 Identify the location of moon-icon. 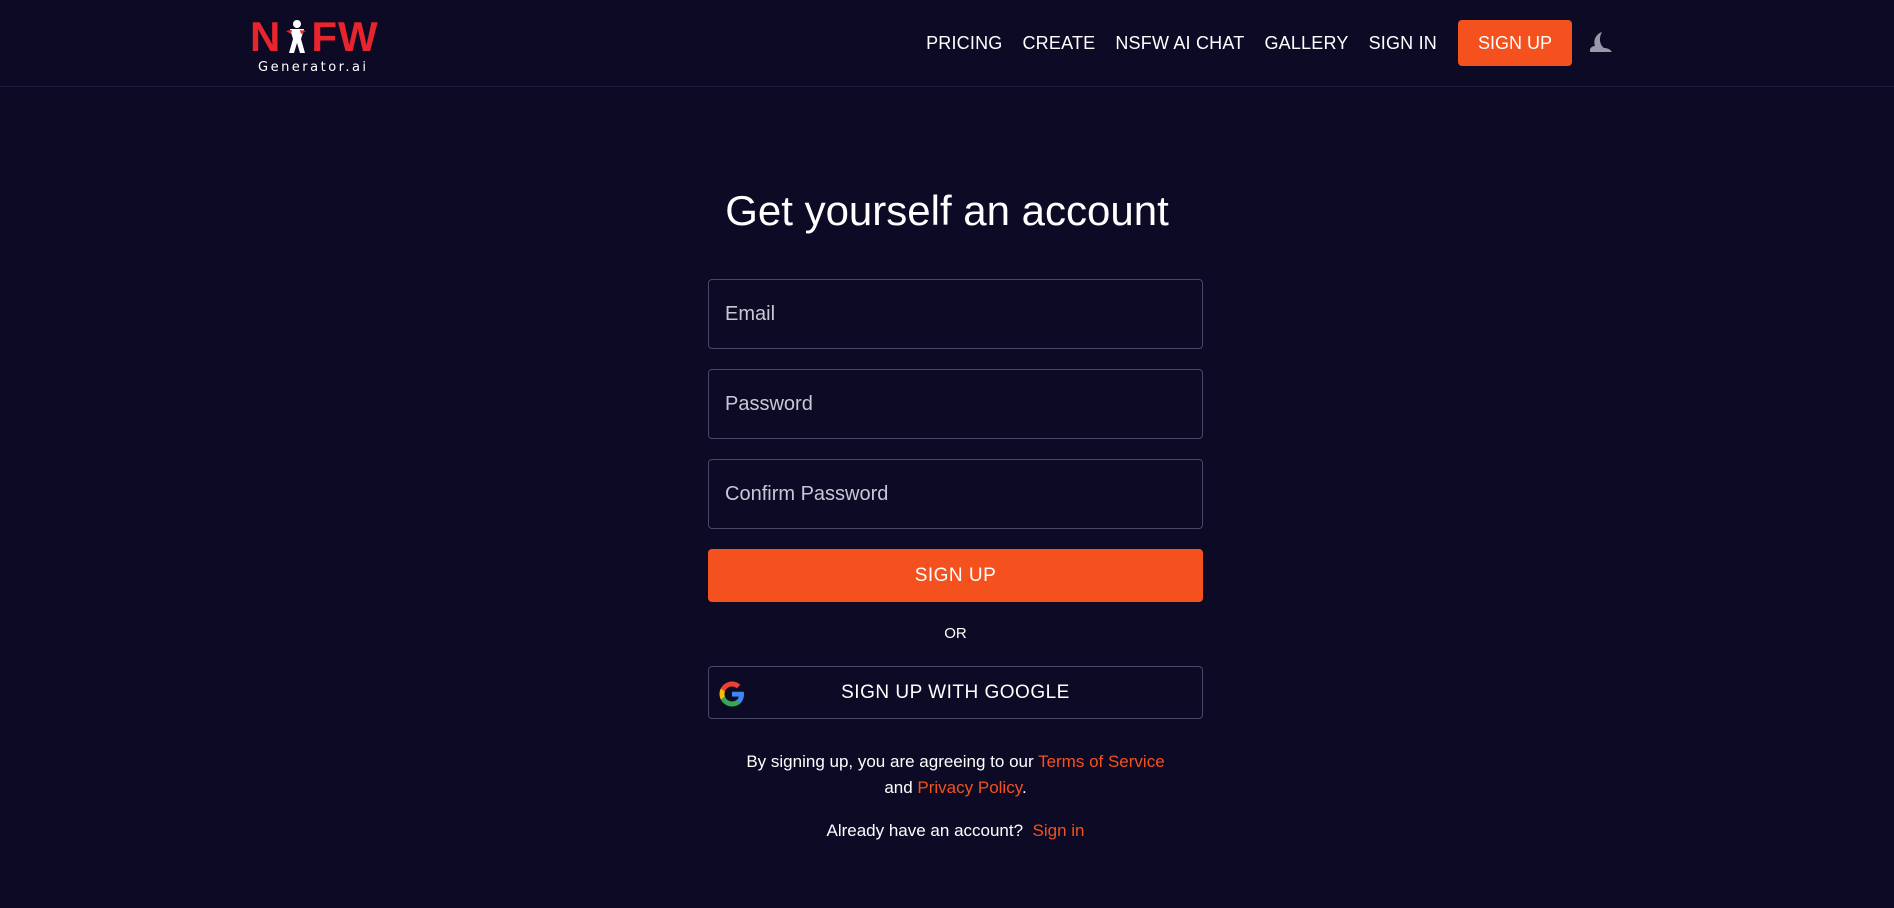
(1601, 42).